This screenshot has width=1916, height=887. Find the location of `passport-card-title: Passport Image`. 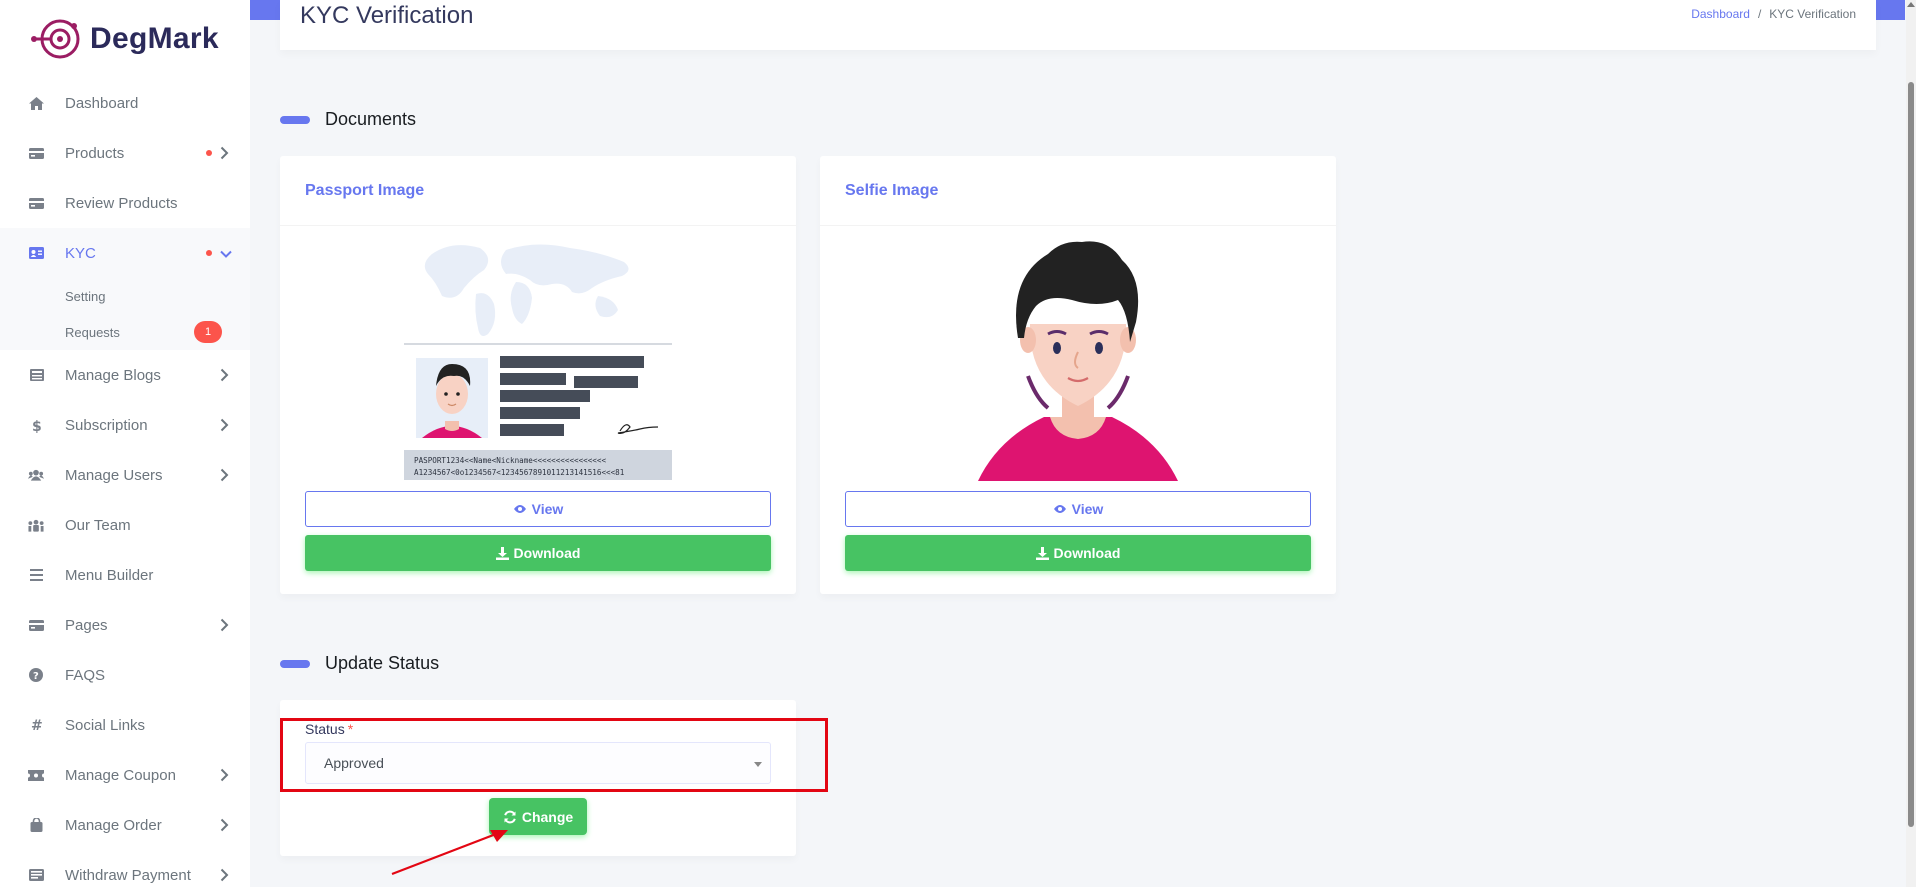

passport-card-title: Passport Image is located at coordinates (365, 190).